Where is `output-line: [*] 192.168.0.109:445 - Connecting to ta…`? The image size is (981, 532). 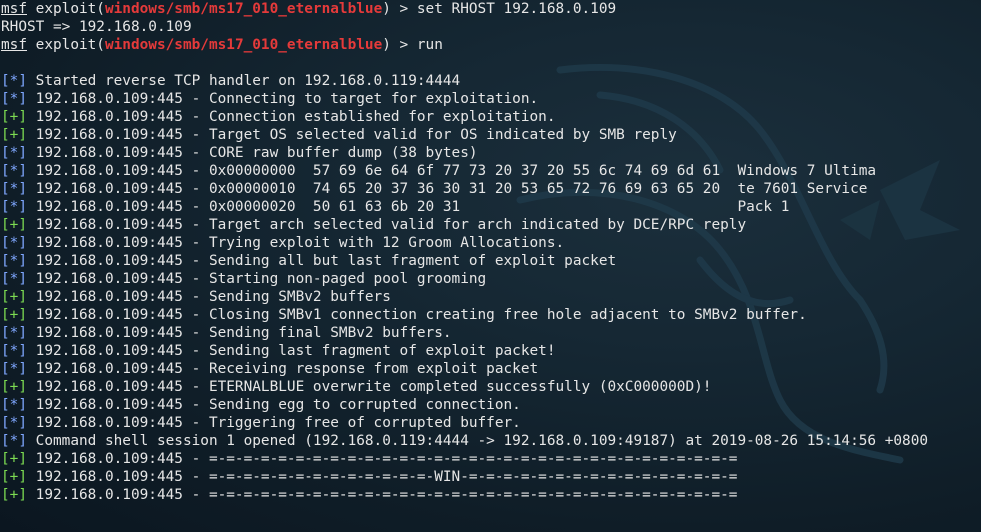
output-line: [*] 192.168.0.109:445 - Connecting to ta… is located at coordinates (491, 99).